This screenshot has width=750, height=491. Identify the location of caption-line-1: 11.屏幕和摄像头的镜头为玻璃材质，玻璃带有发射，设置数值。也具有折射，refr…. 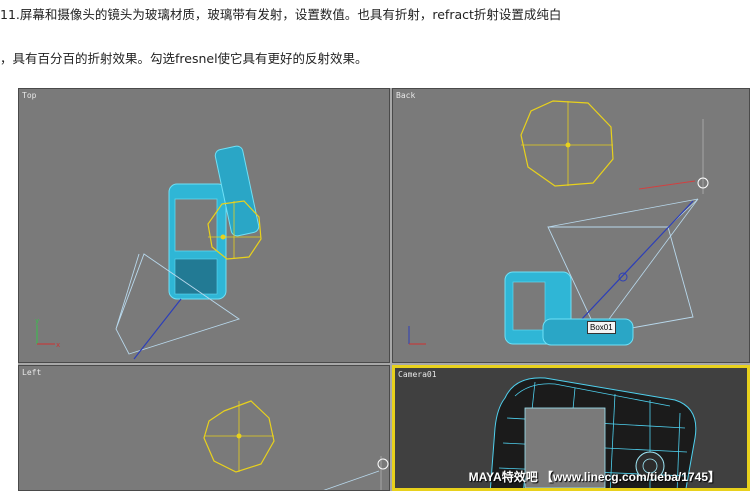
(281, 14).